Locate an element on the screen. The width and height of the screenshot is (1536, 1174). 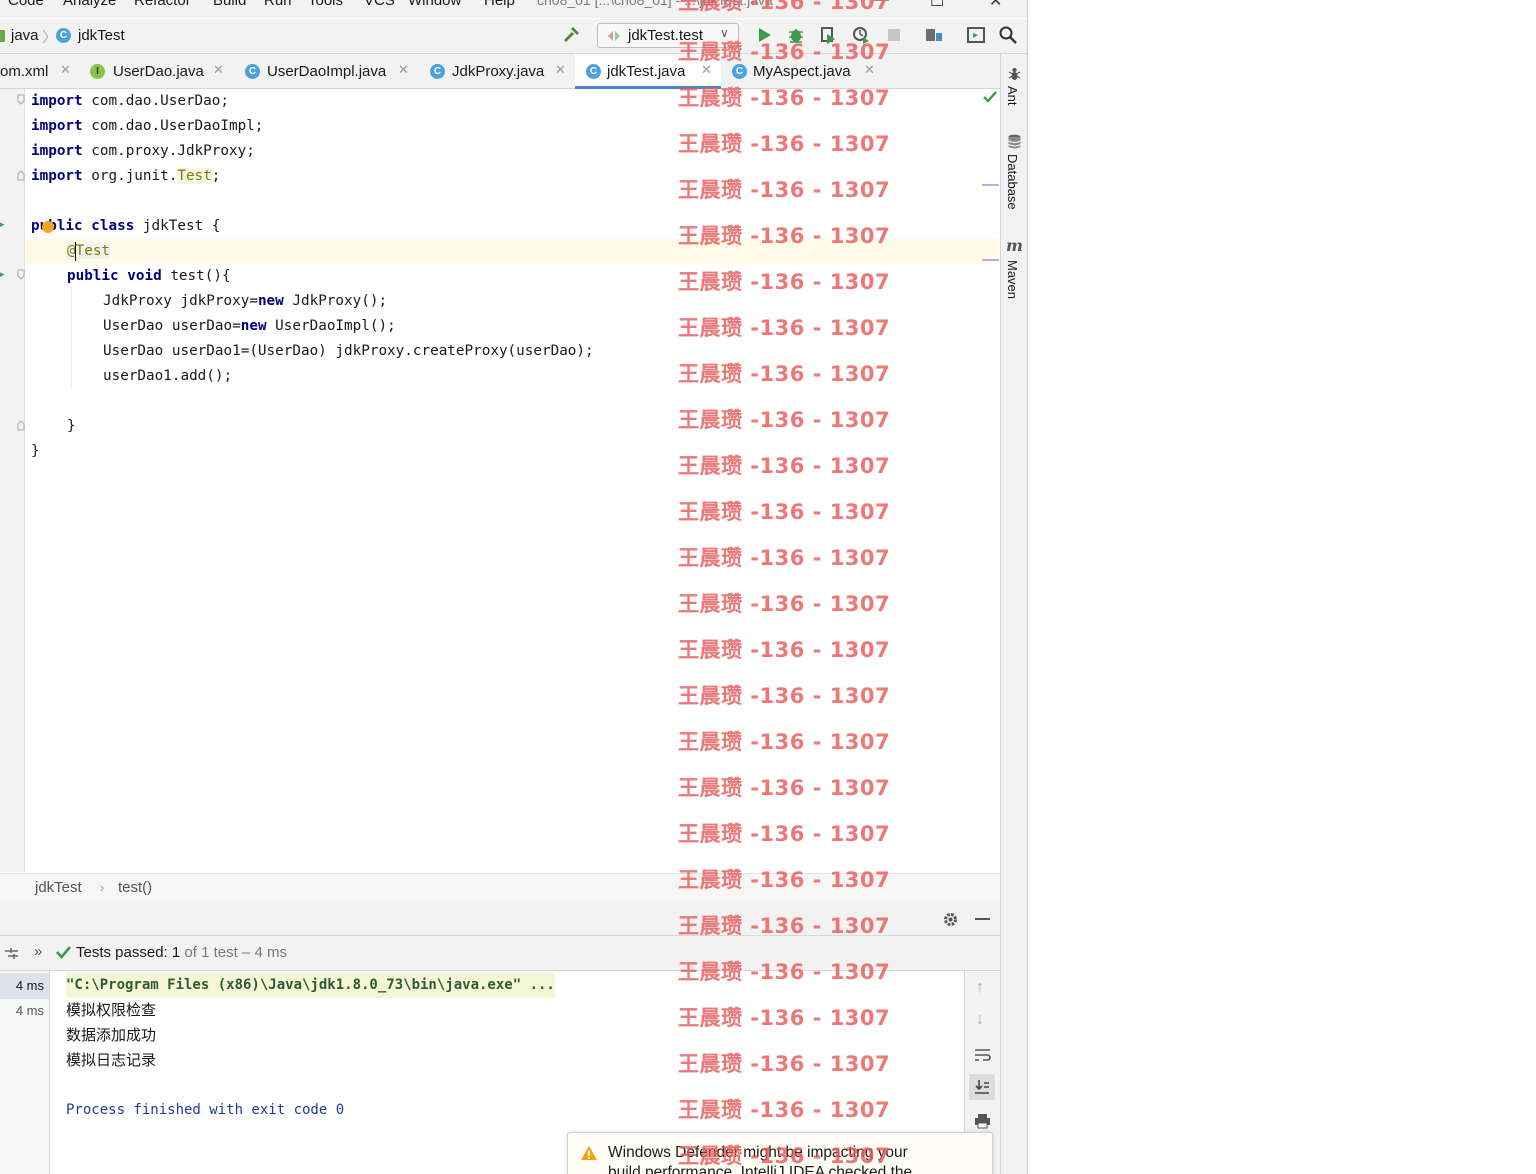
sort-icon is located at coordinates (11, 953).